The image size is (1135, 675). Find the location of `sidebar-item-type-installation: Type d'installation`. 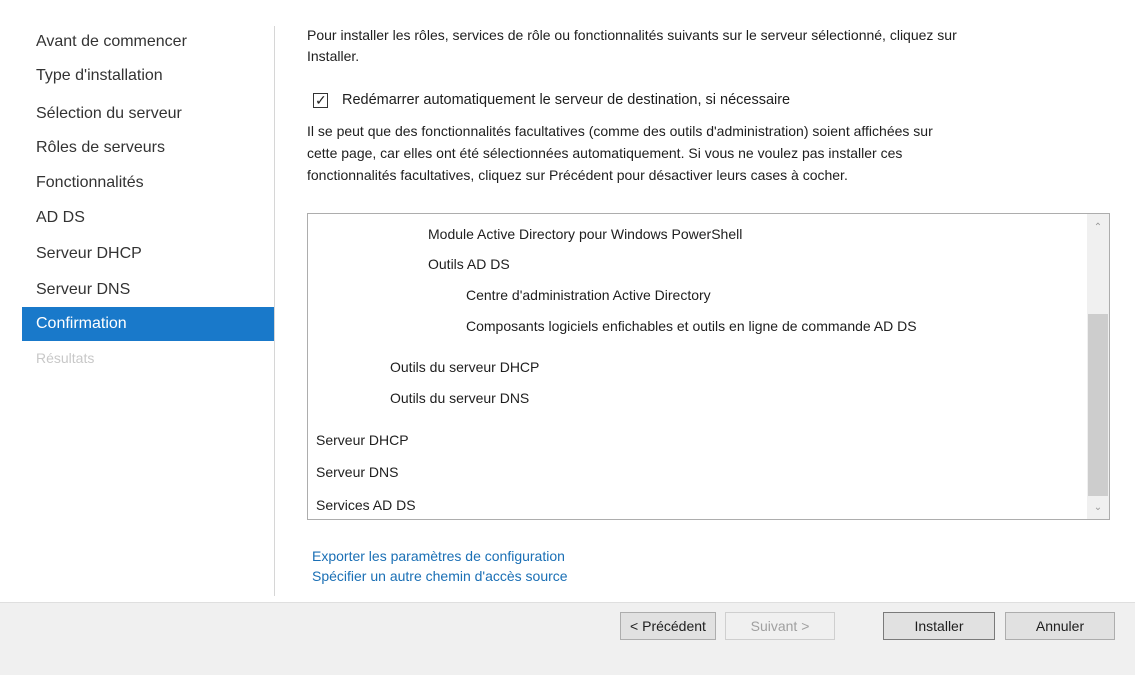

sidebar-item-type-installation: Type d'installation is located at coordinates (148, 76).